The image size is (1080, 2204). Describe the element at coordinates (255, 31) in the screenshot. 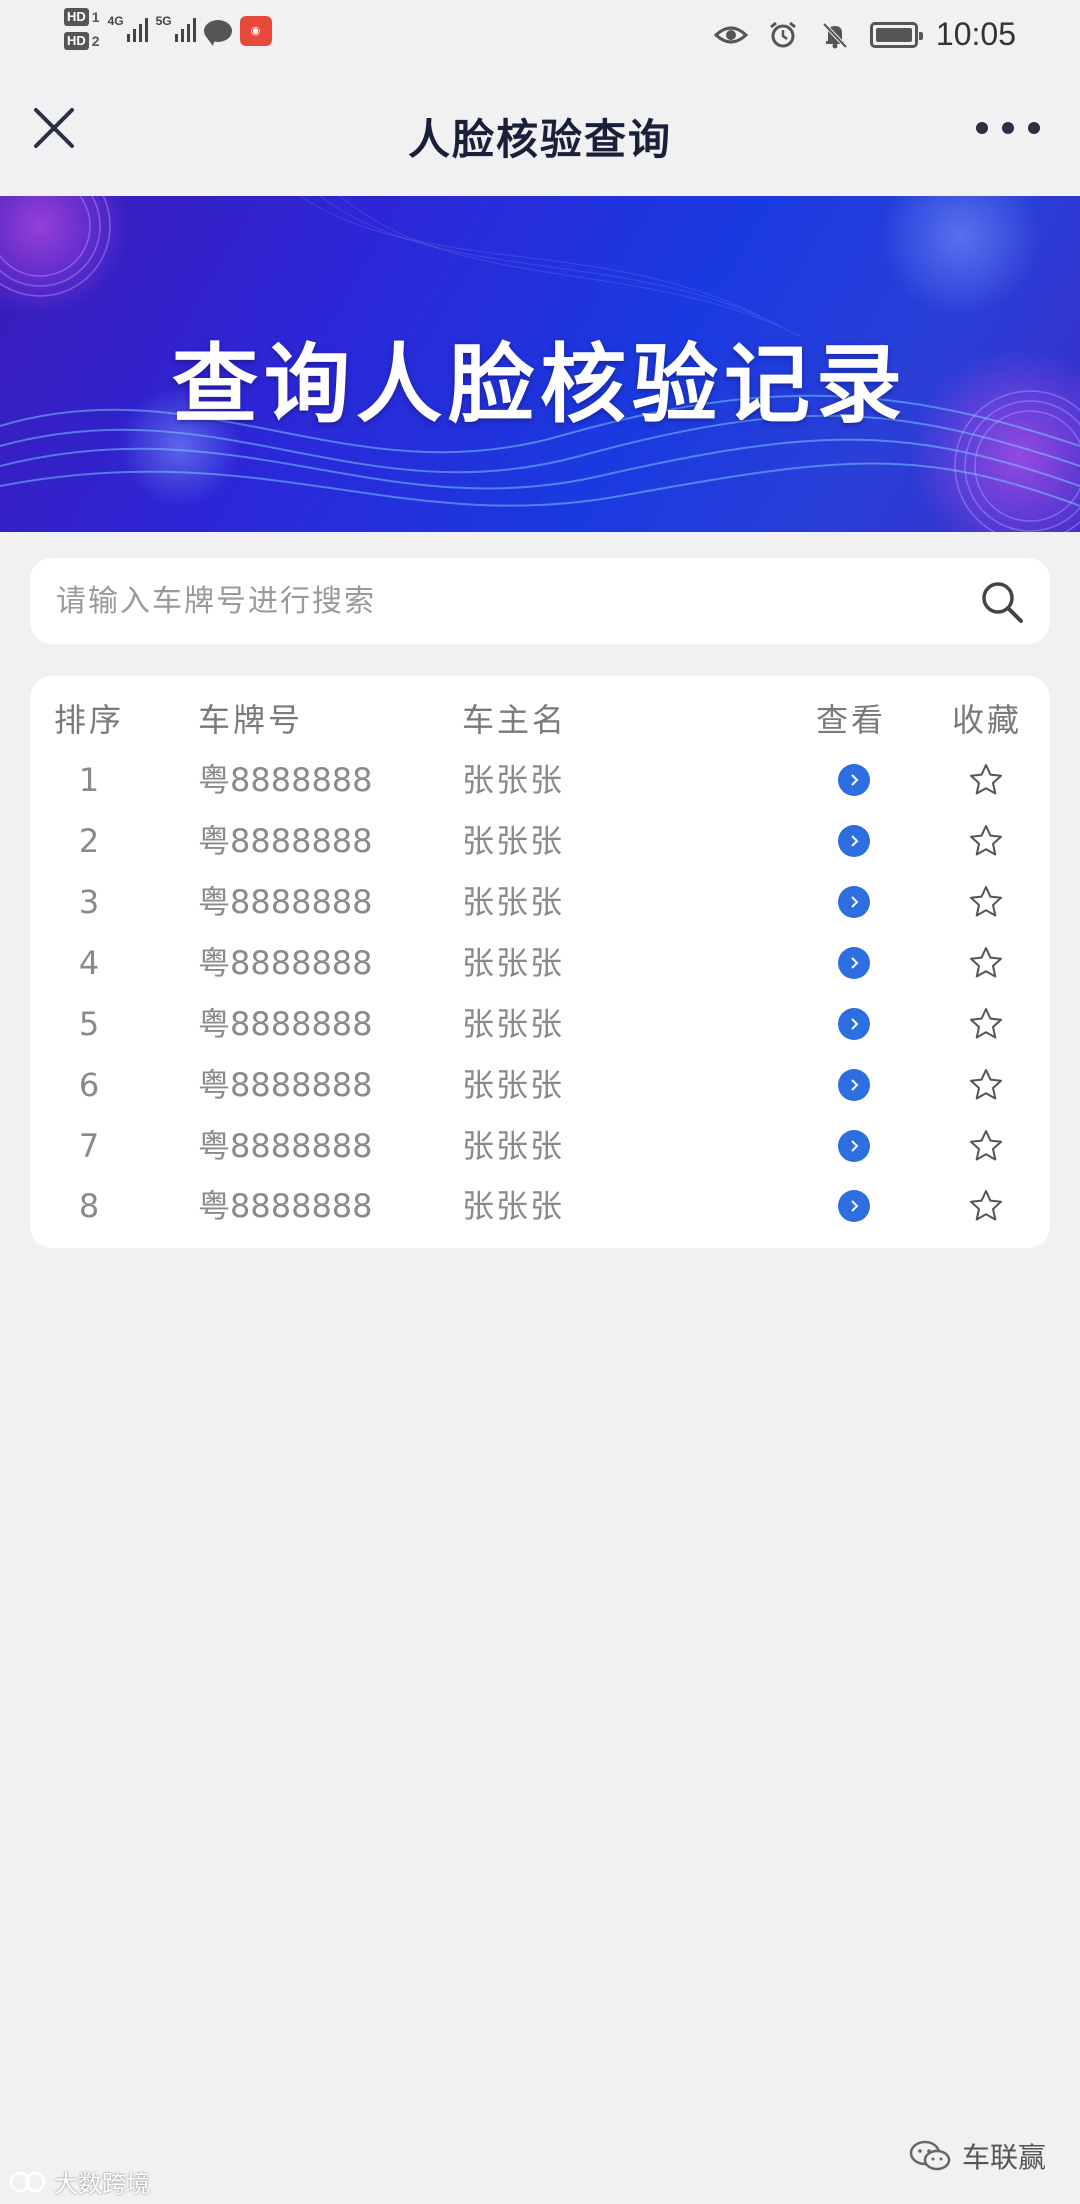

I see `app-notification-icon: ◉` at that location.